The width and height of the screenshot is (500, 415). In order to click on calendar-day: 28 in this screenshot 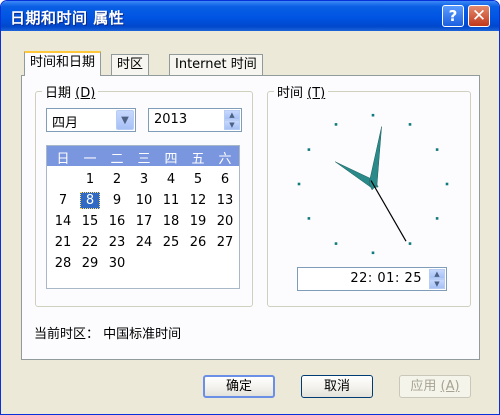, I will do `click(63, 263)`.